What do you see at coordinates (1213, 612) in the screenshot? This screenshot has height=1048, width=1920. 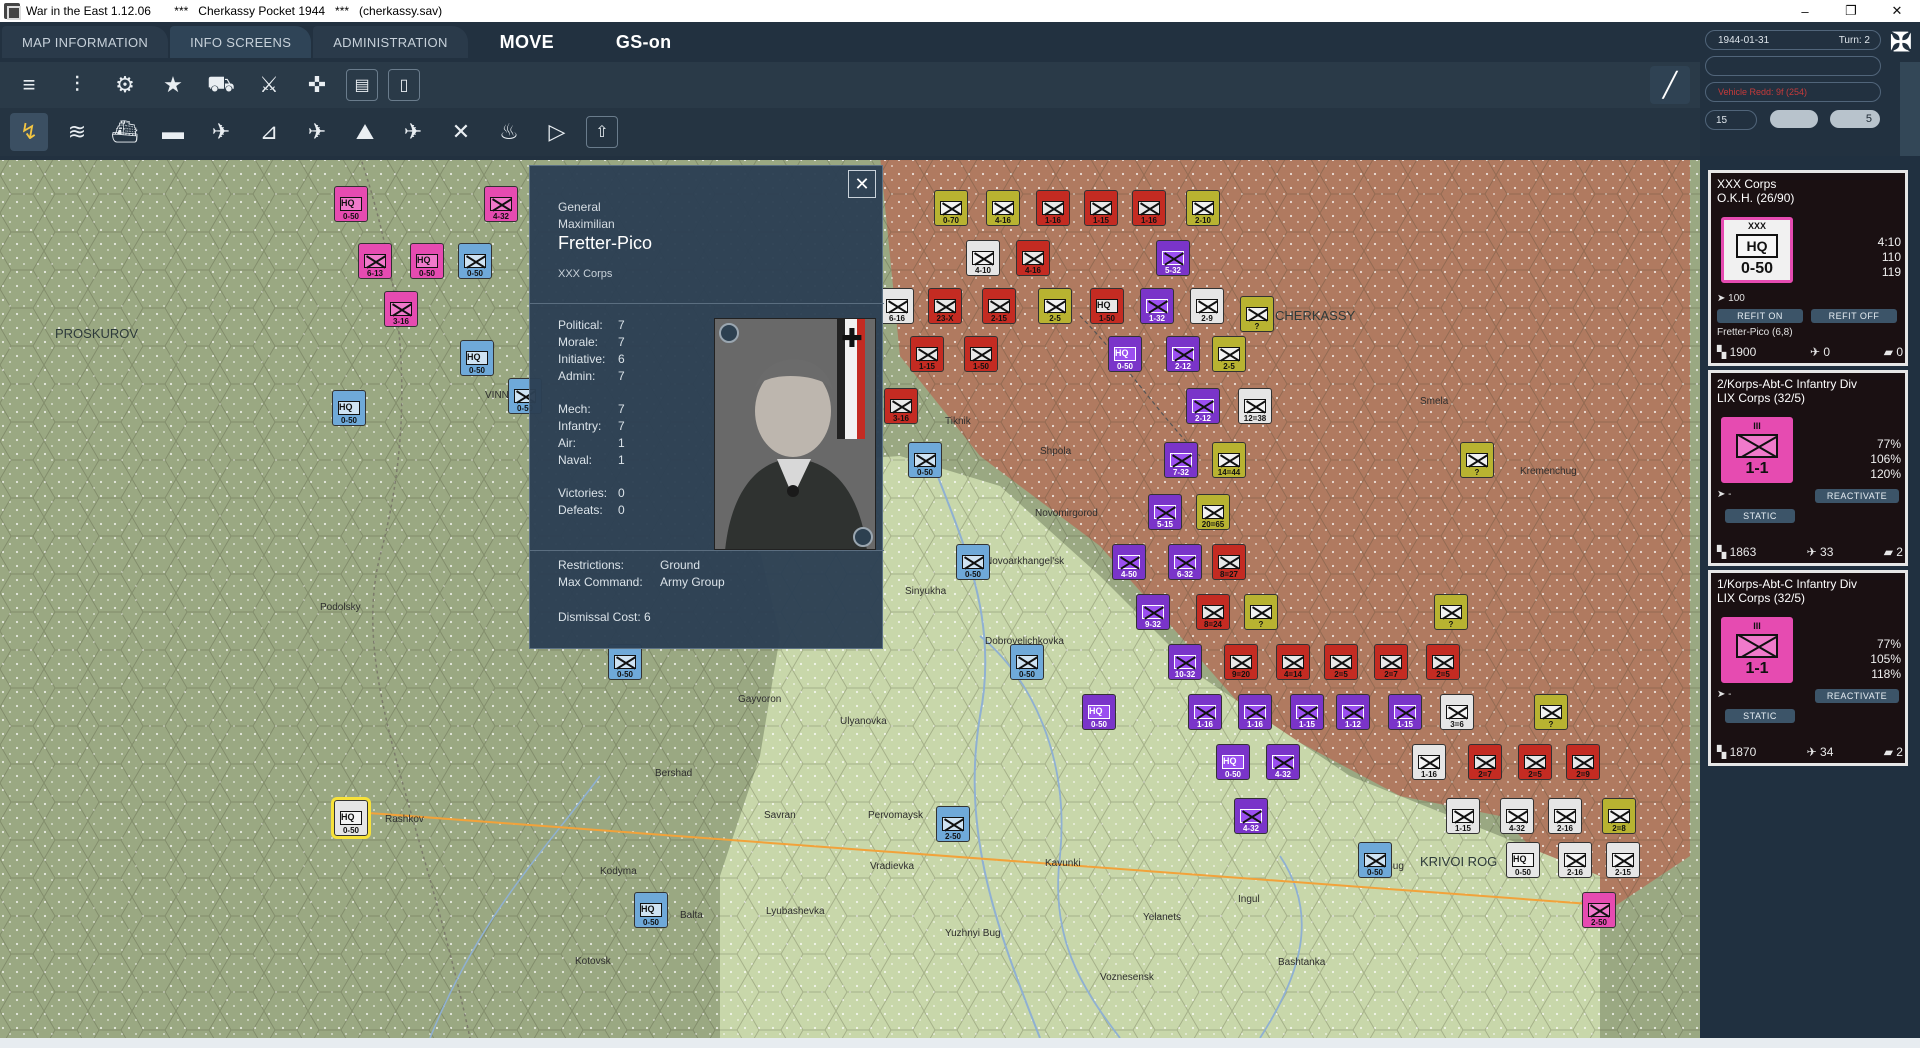 I see `map-unit-counter: 8=24` at bounding box center [1213, 612].